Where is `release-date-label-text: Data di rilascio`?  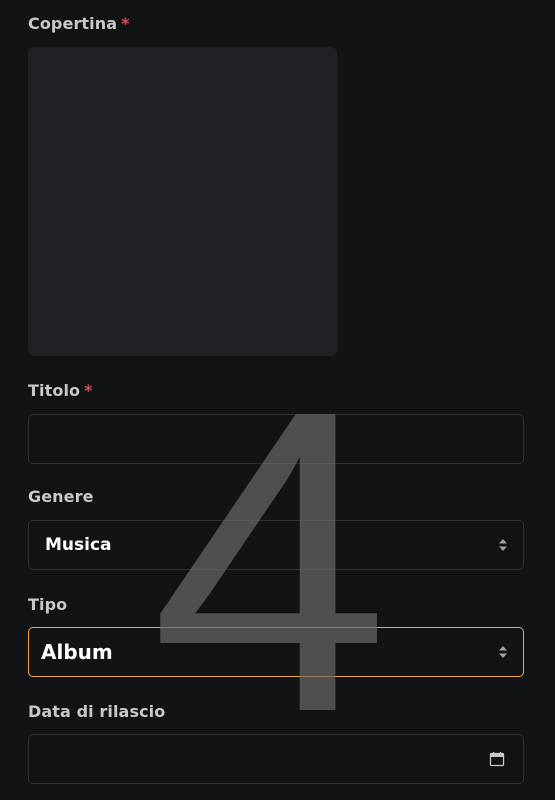
release-date-label-text: Data di rilascio is located at coordinates (97, 711).